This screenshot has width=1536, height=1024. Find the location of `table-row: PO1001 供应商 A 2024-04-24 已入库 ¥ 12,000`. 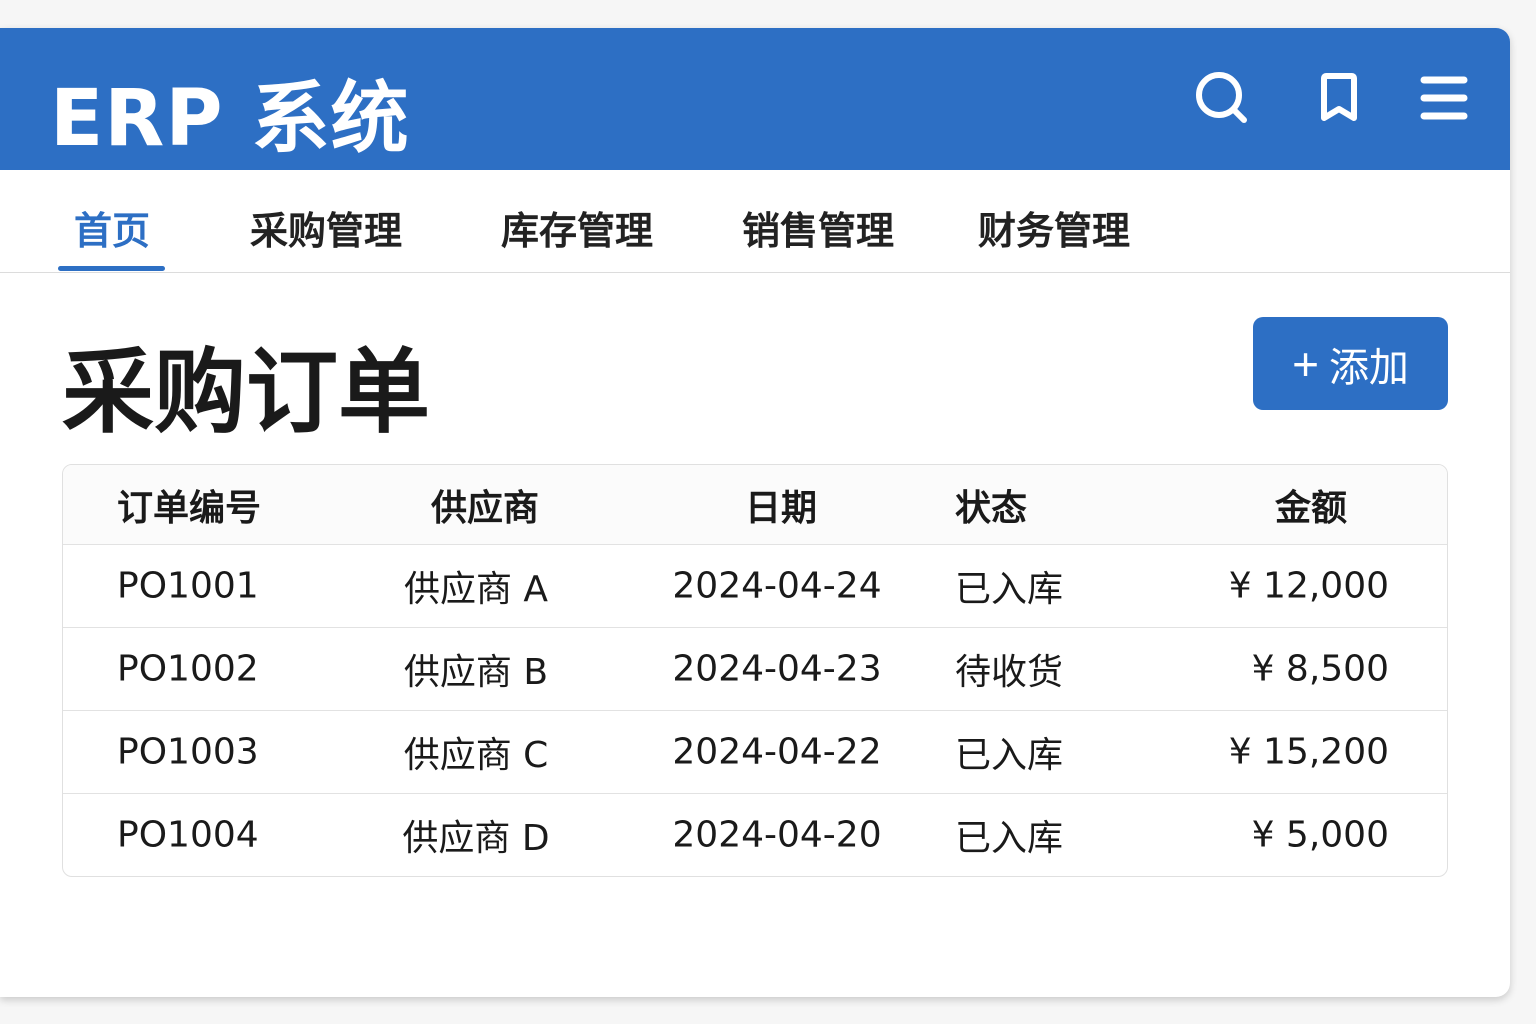

table-row: PO1001 供应商 A 2024-04-24 已入库 ¥ 12,000 is located at coordinates (755, 585).